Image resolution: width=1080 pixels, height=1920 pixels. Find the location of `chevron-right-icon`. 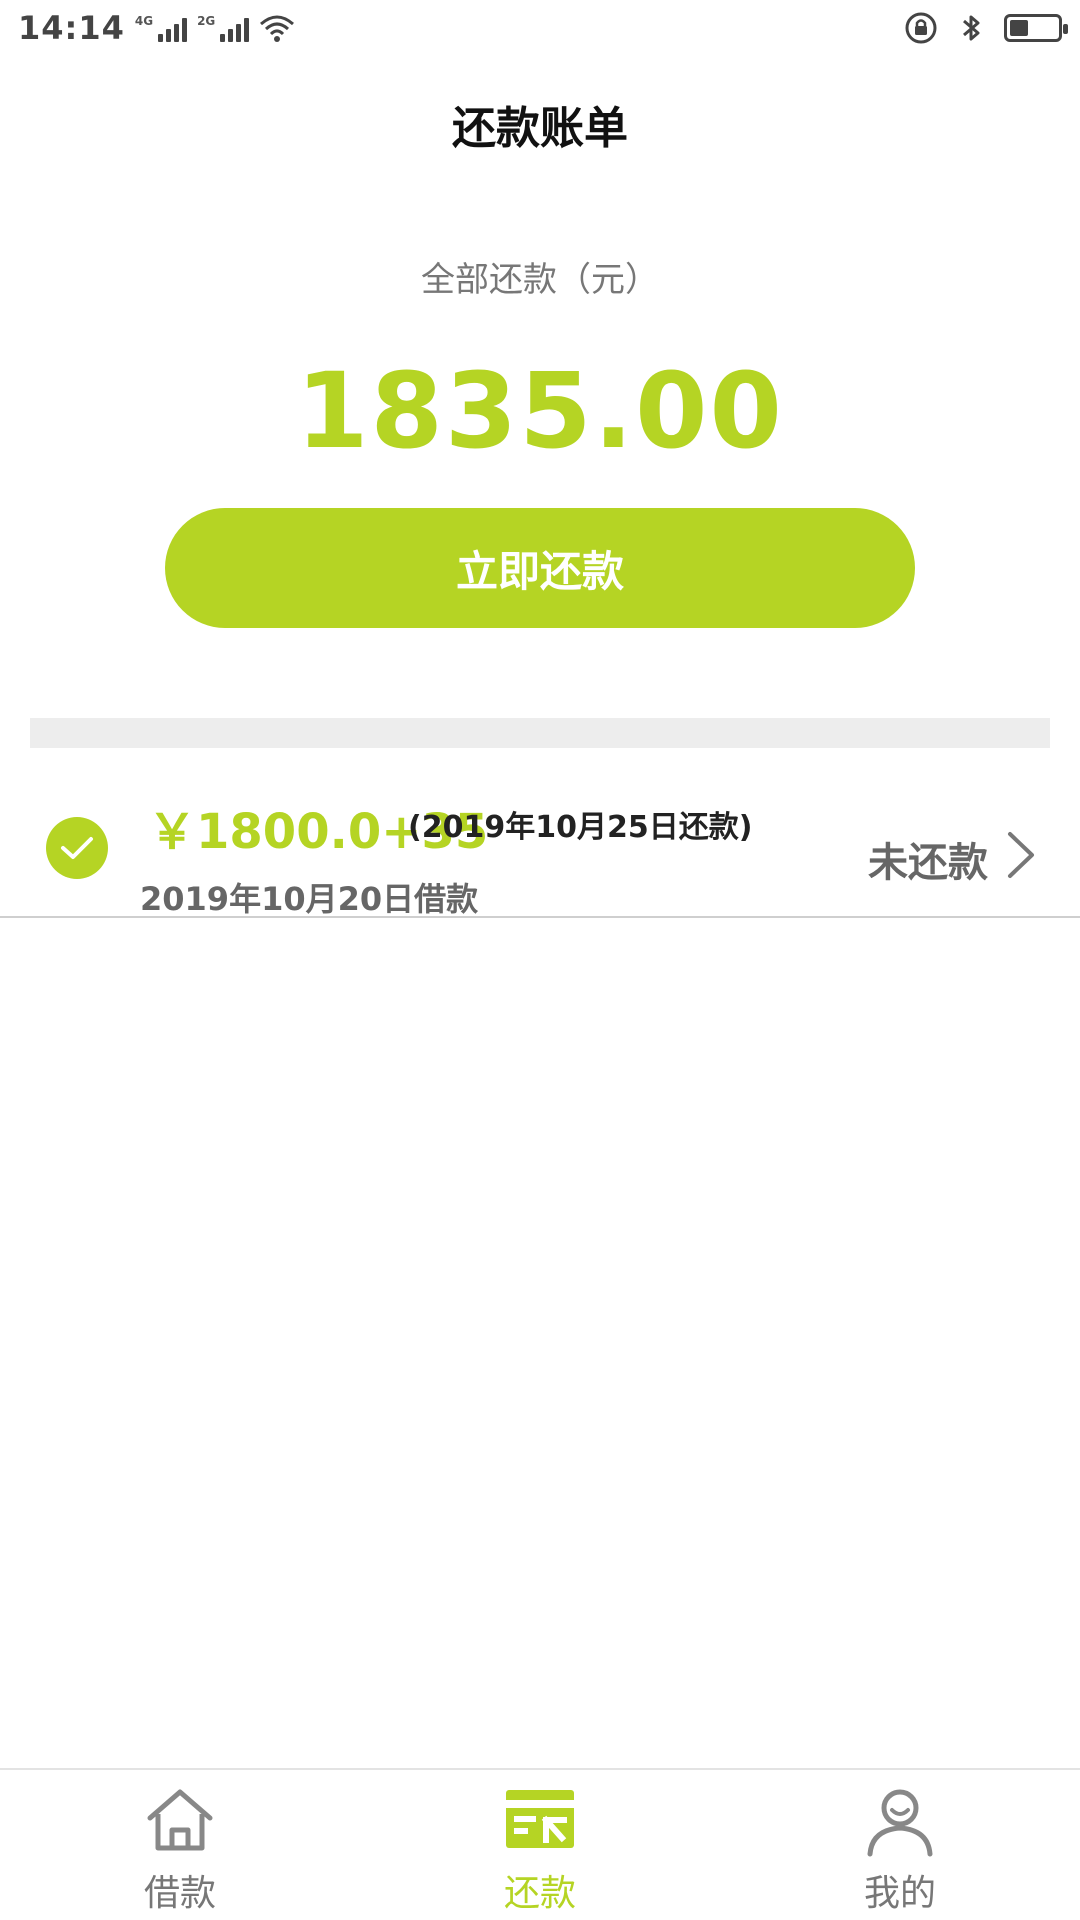

chevron-right-icon is located at coordinates (1021, 855).